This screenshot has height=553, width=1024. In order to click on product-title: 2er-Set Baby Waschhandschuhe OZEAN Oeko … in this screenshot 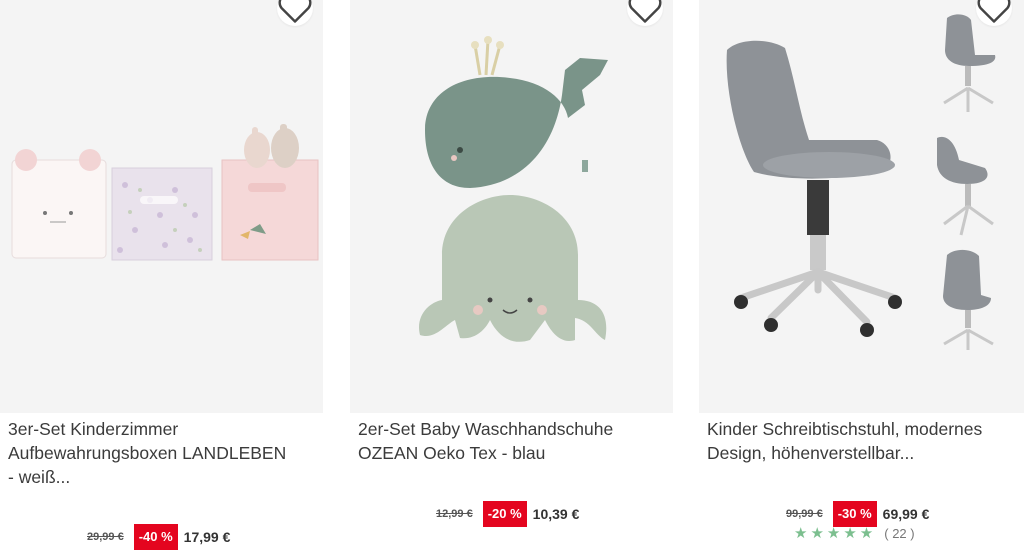, I will do `click(518, 441)`.